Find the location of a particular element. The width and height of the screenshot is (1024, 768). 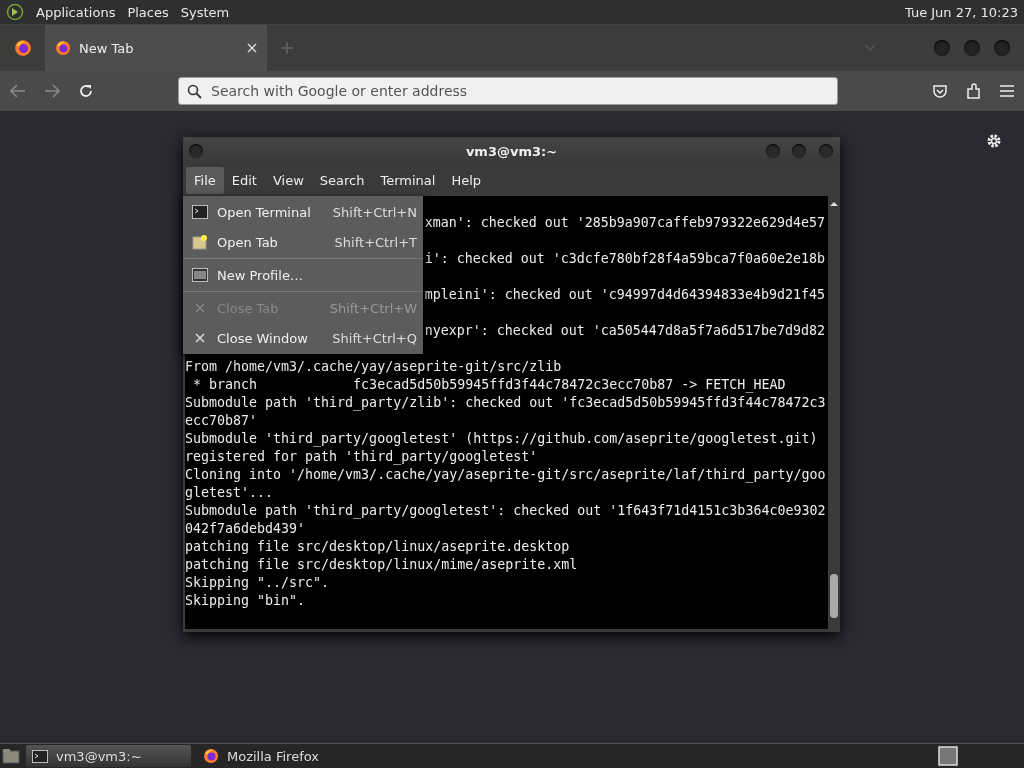

browser-tab: New Tab is located at coordinates (156, 48).